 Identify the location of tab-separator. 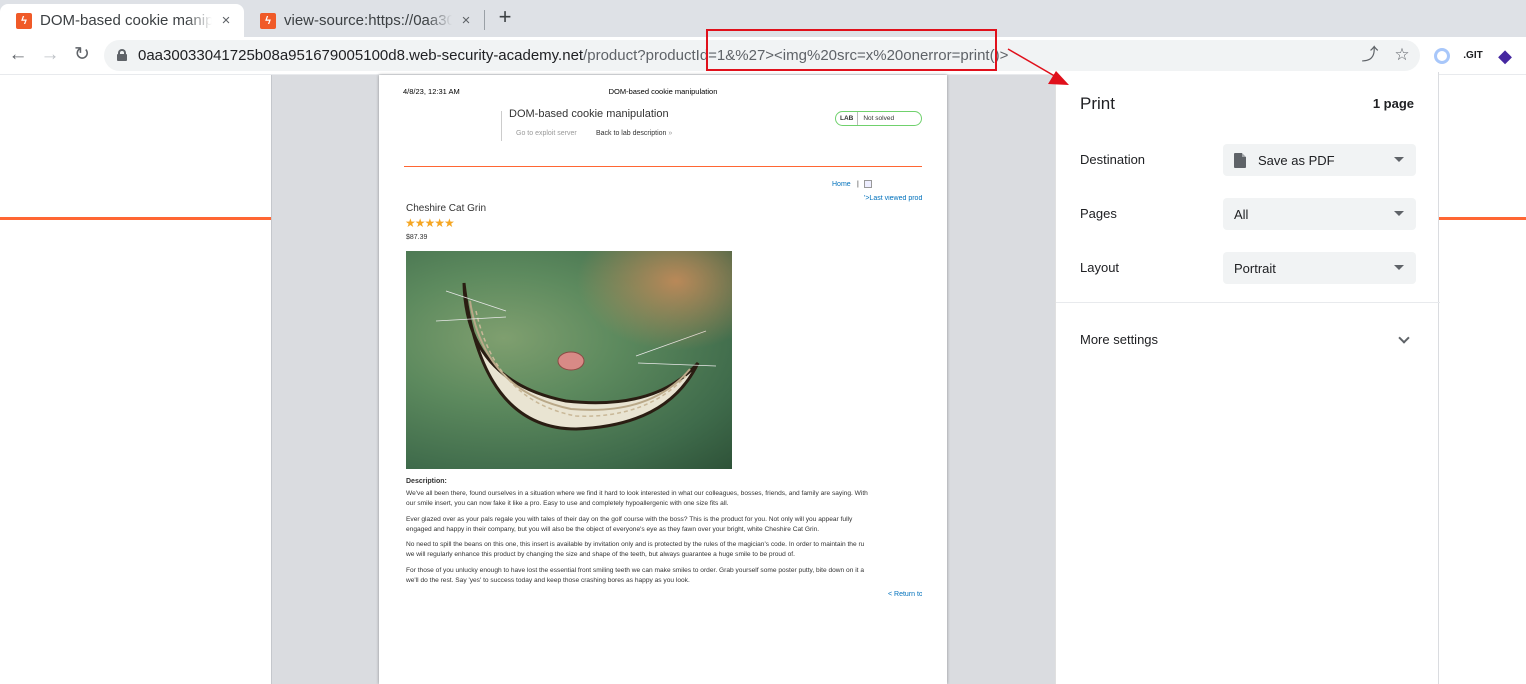
(484, 20).